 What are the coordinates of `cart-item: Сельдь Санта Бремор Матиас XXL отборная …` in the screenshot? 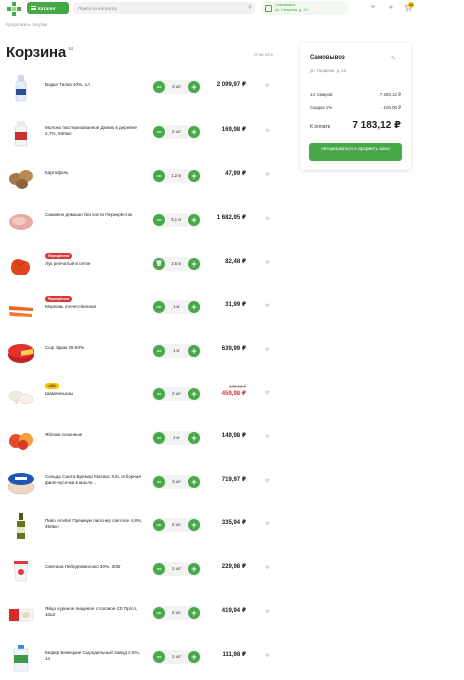 It's located at (140, 482).